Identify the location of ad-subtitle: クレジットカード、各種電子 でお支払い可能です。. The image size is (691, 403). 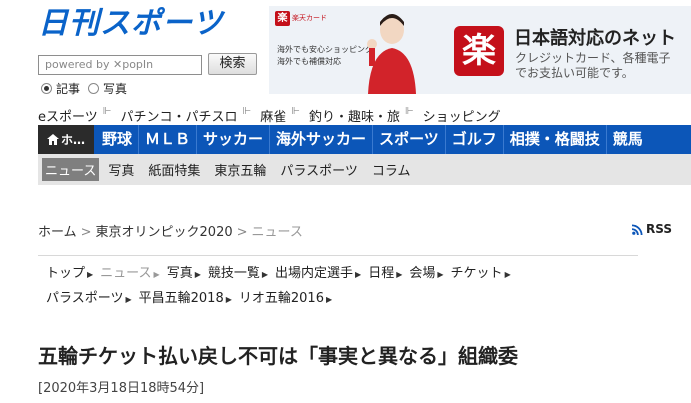
(593, 66).